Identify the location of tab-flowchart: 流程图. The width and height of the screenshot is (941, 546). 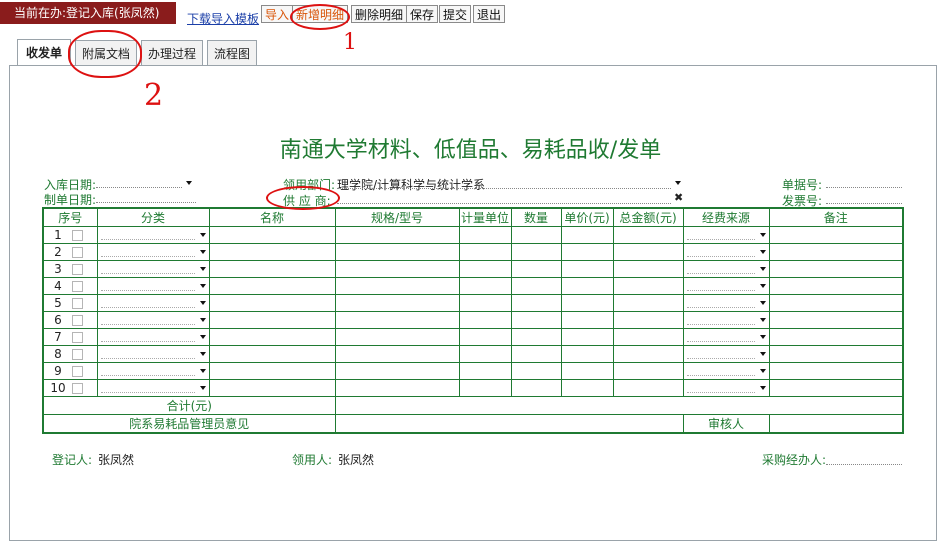
(232, 53).